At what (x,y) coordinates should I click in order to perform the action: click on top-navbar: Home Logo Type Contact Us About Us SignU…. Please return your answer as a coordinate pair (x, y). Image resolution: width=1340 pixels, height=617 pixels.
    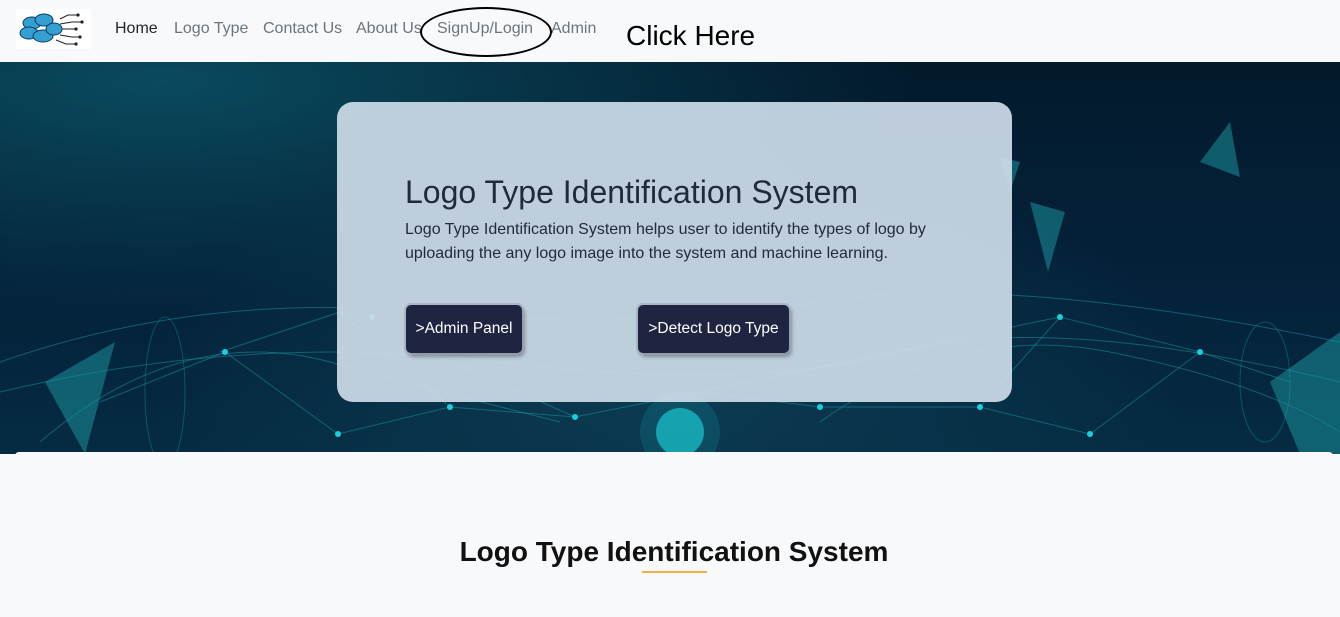
    Looking at the image, I should click on (670, 31).